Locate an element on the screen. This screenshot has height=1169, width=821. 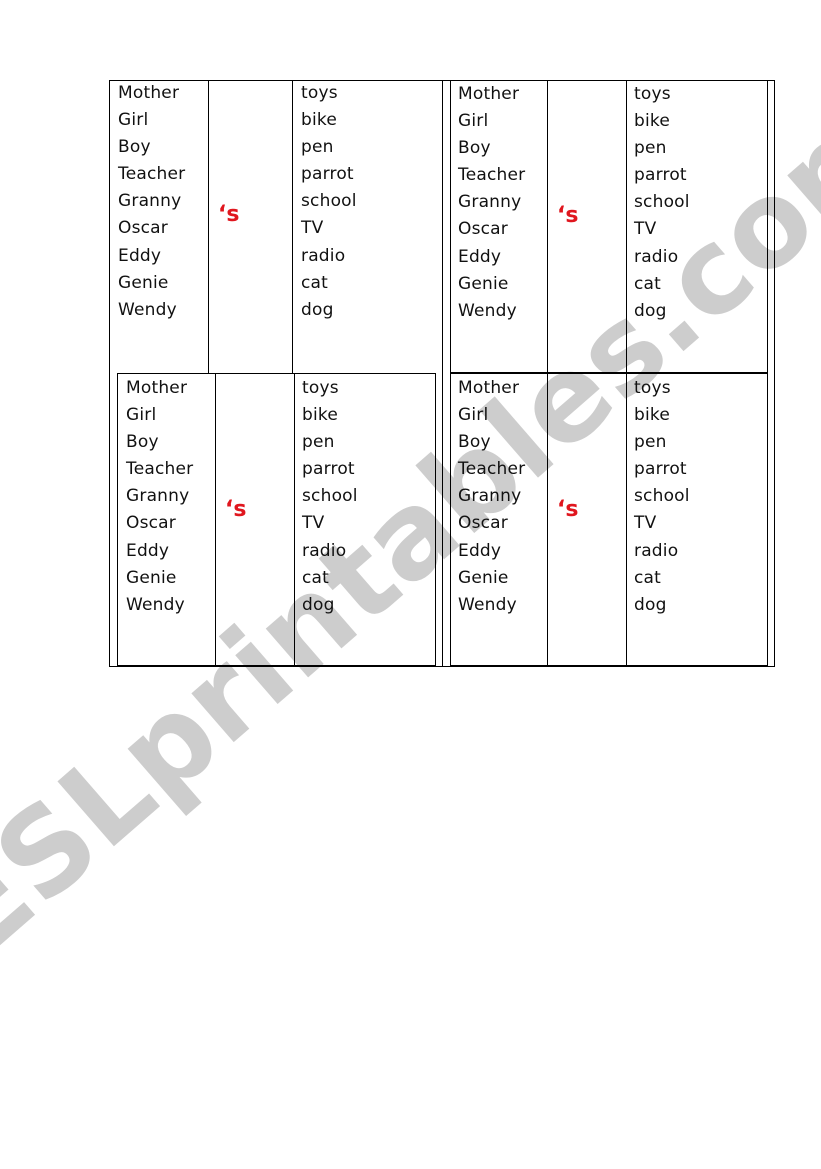
card4-border-bottom is located at coordinates (609, 666).